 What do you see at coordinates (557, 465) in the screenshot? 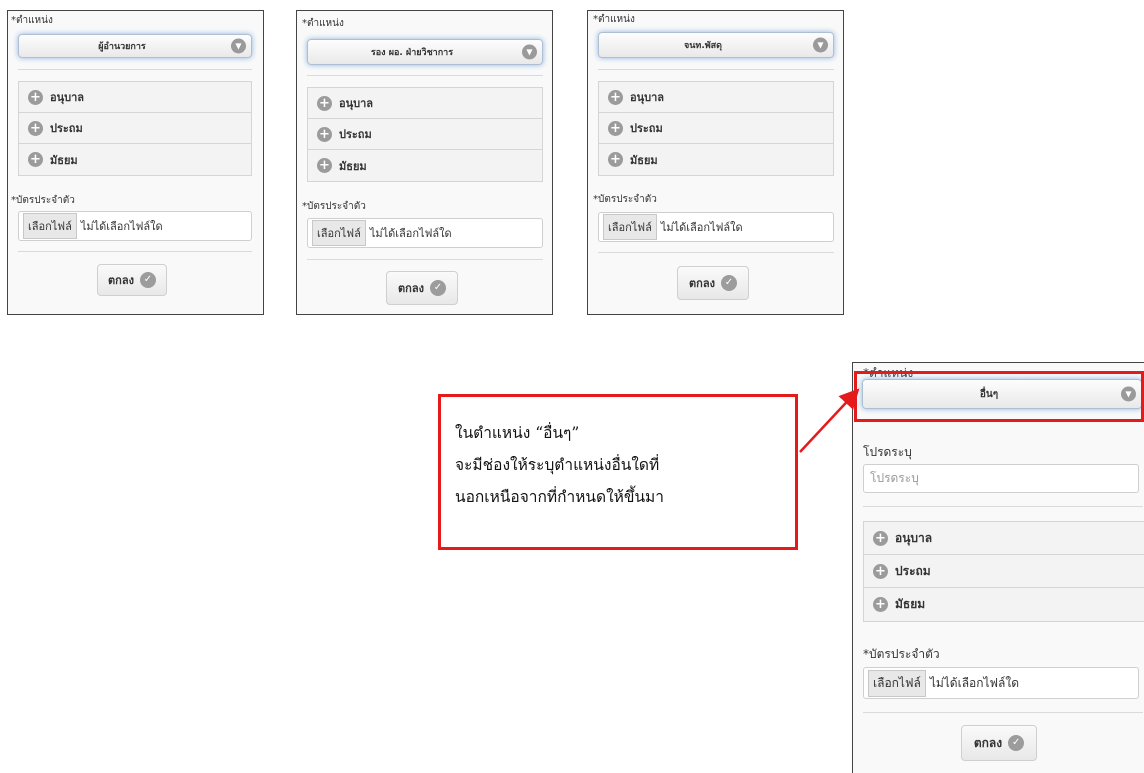
I see `callout-line-2: จะมีช่องให้ระบุตำแหน่งอื่นใดที่` at bounding box center [557, 465].